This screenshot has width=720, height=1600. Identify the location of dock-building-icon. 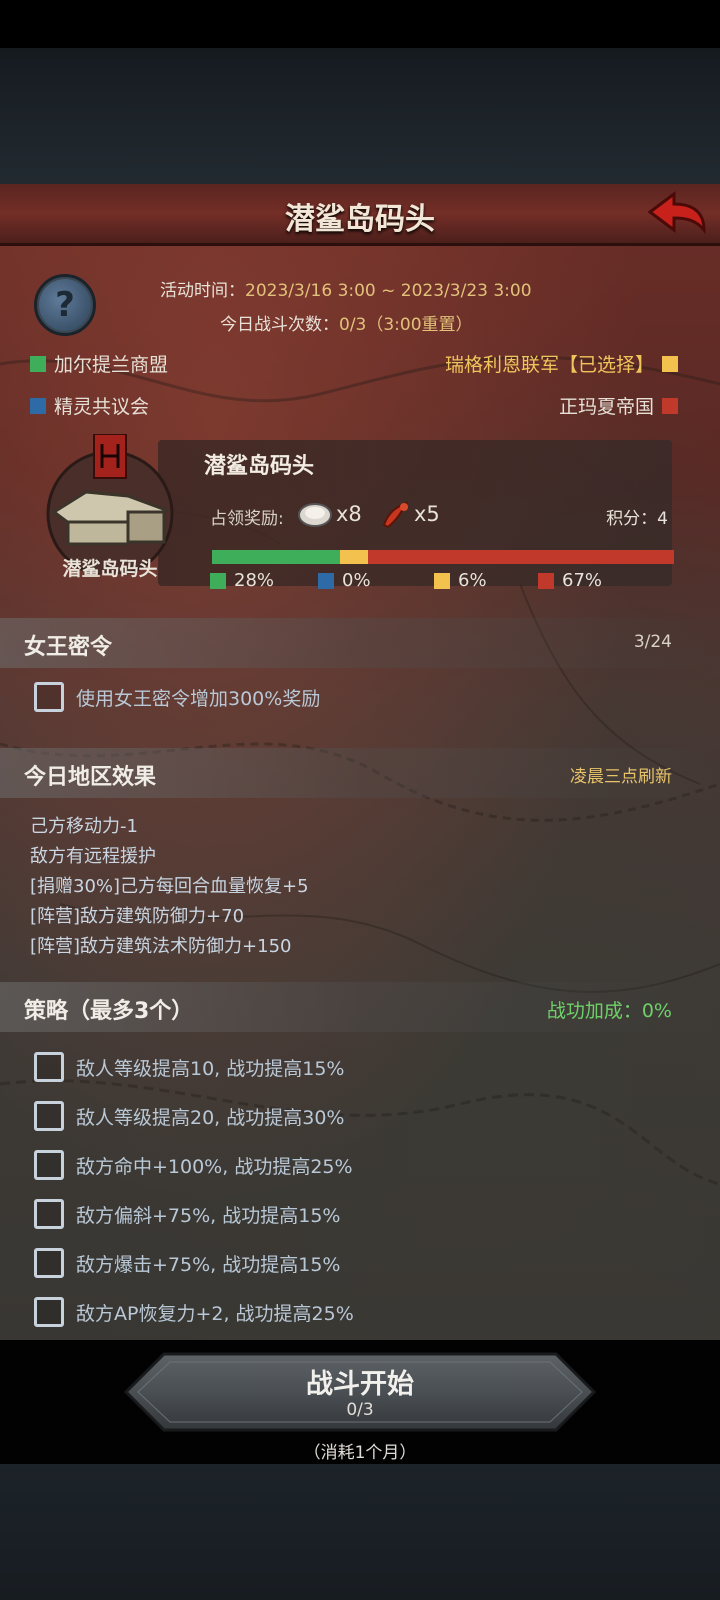
(110, 504).